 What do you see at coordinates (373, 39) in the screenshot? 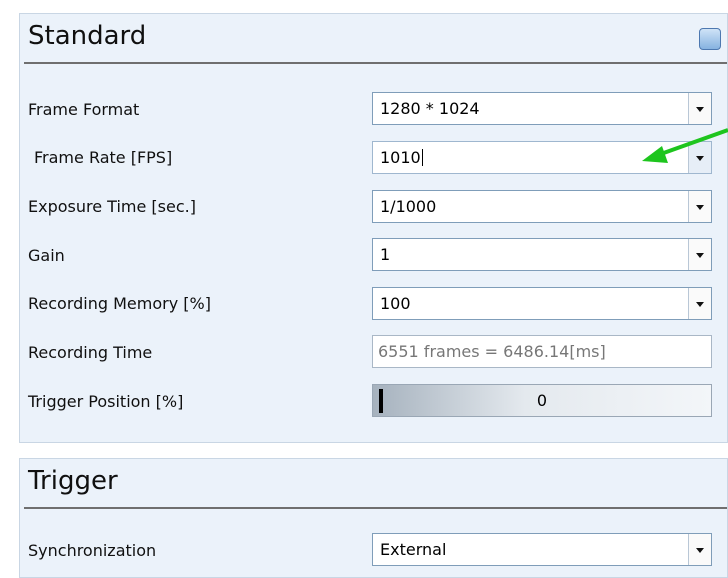
I see `standard-panel-header: Standard` at bounding box center [373, 39].